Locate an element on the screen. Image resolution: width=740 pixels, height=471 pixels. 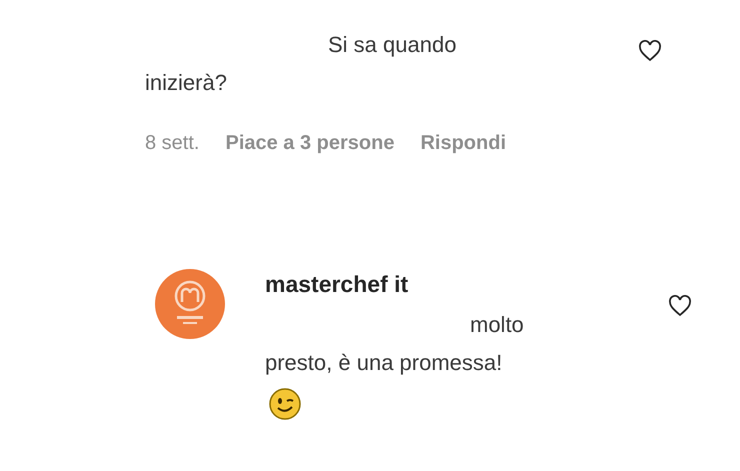
comment-text: Si sa quando inizierà? is located at coordinates (301, 64).